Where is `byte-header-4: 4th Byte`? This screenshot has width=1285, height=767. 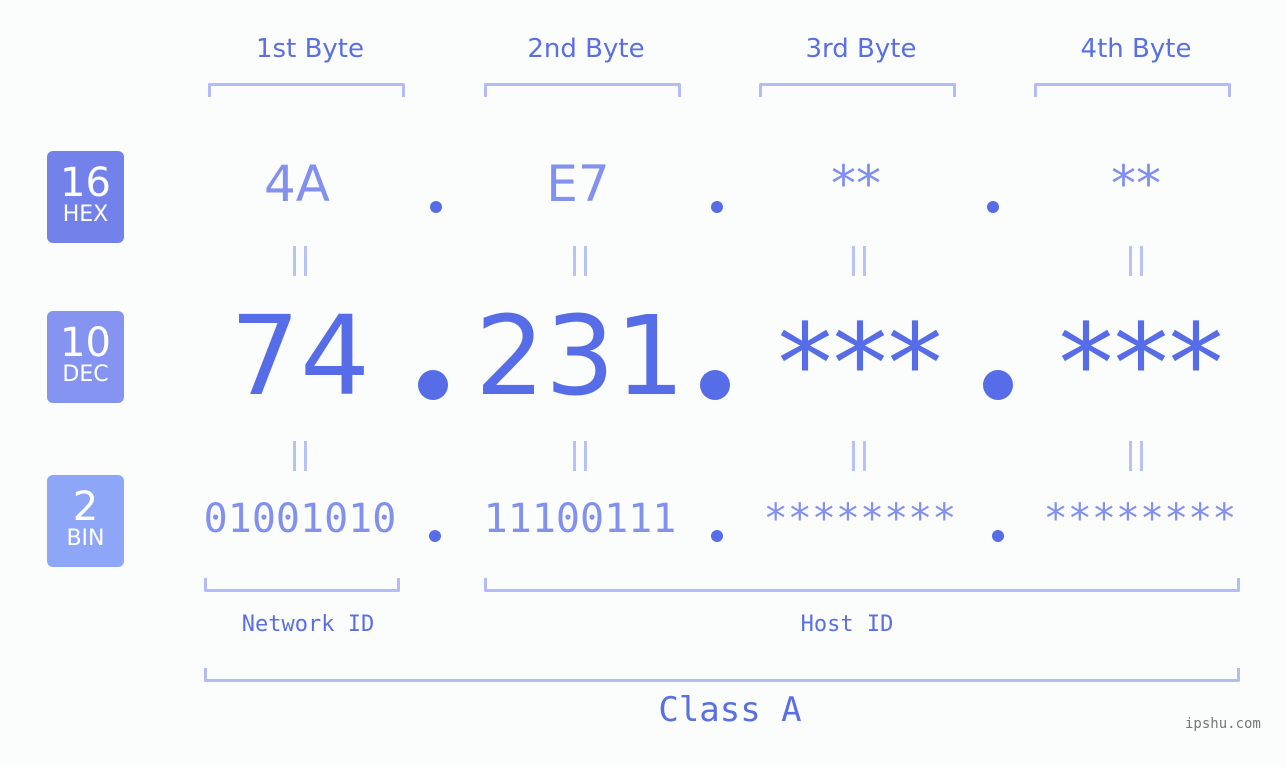
byte-header-4: 4th Byte is located at coordinates (1136, 49).